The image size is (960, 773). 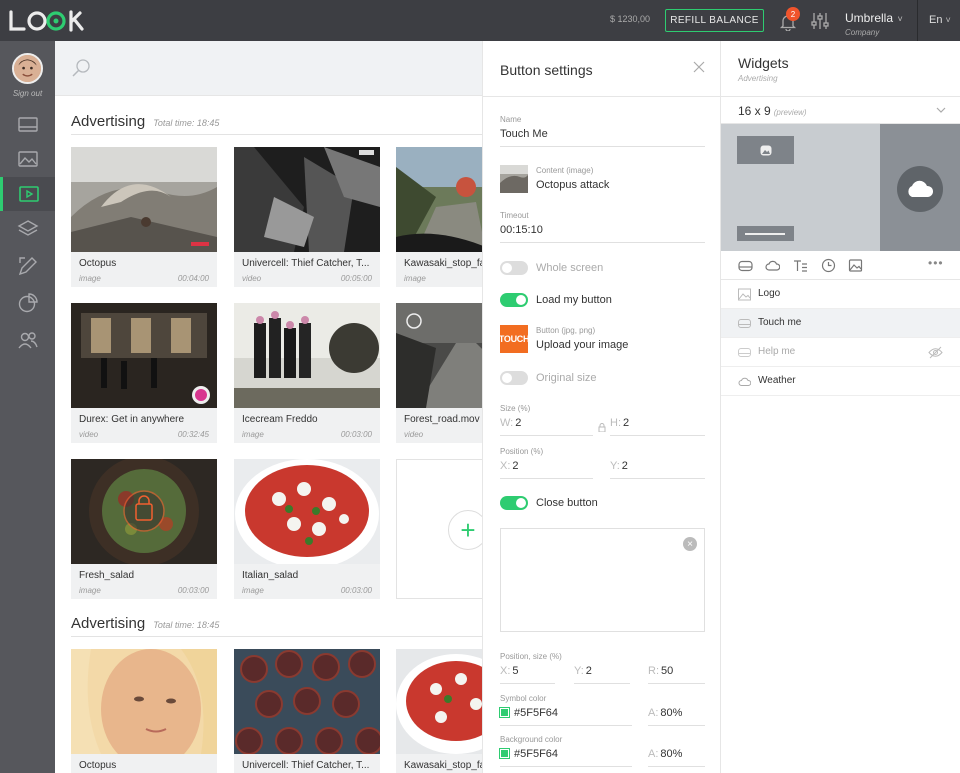 What do you see at coordinates (510, 423) in the screenshot?
I see `size-width-field: W: 2` at bounding box center [510, 423].